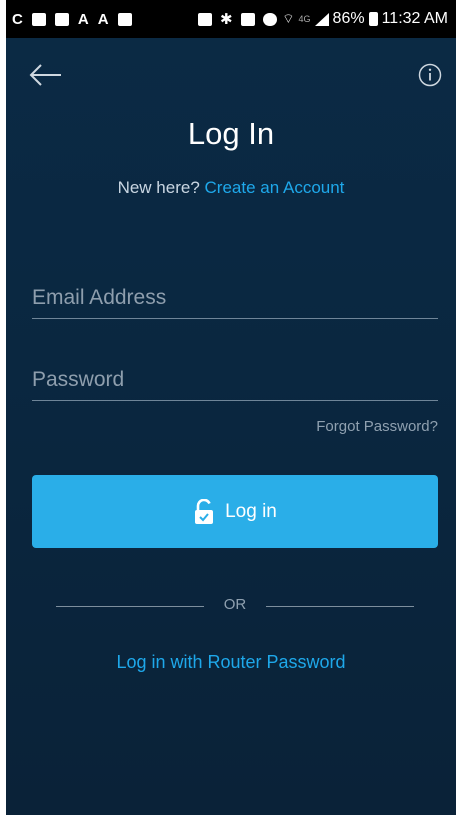 The height and width of the screenshot is (815, 462). Describe the element at coordinates (247, 19) in the screenshot. I see `nfc-icon` at that location.